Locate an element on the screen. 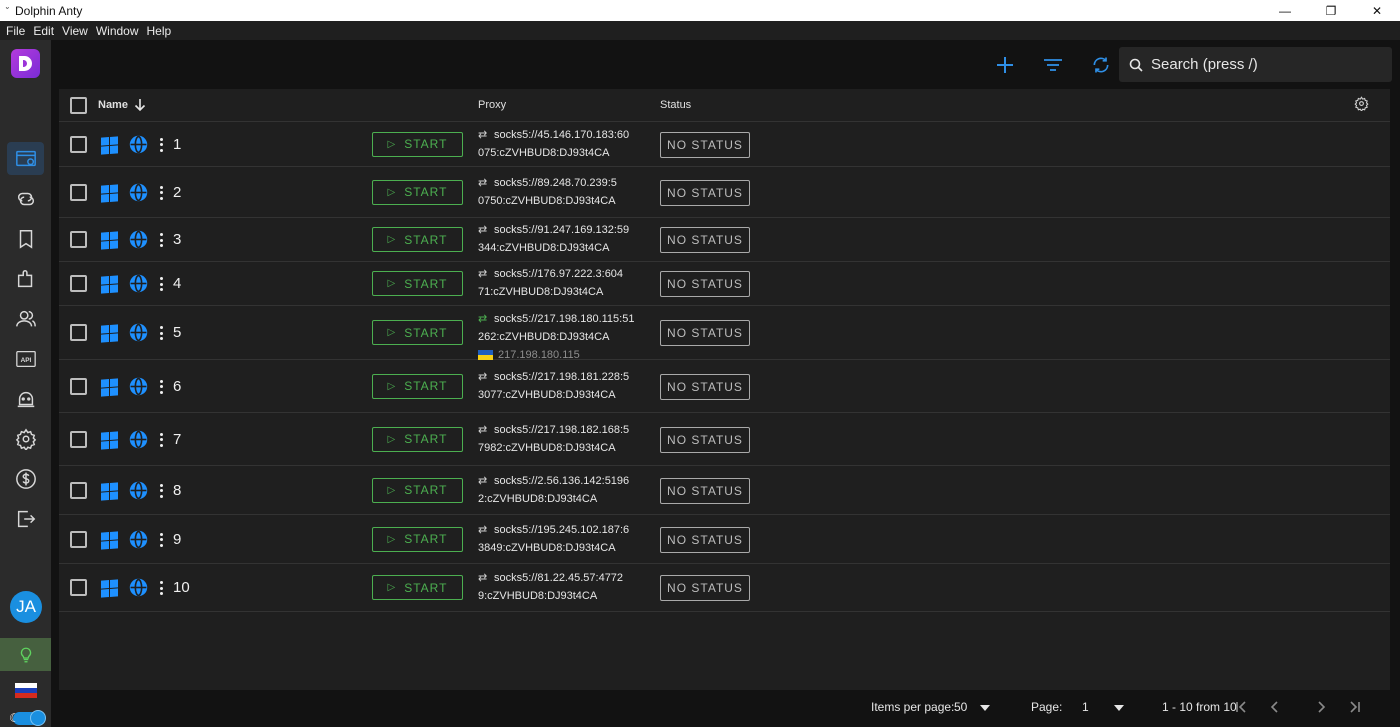 This screenshot has height=727, width=1400. menu-file: File is located at coordinates (15, 31).